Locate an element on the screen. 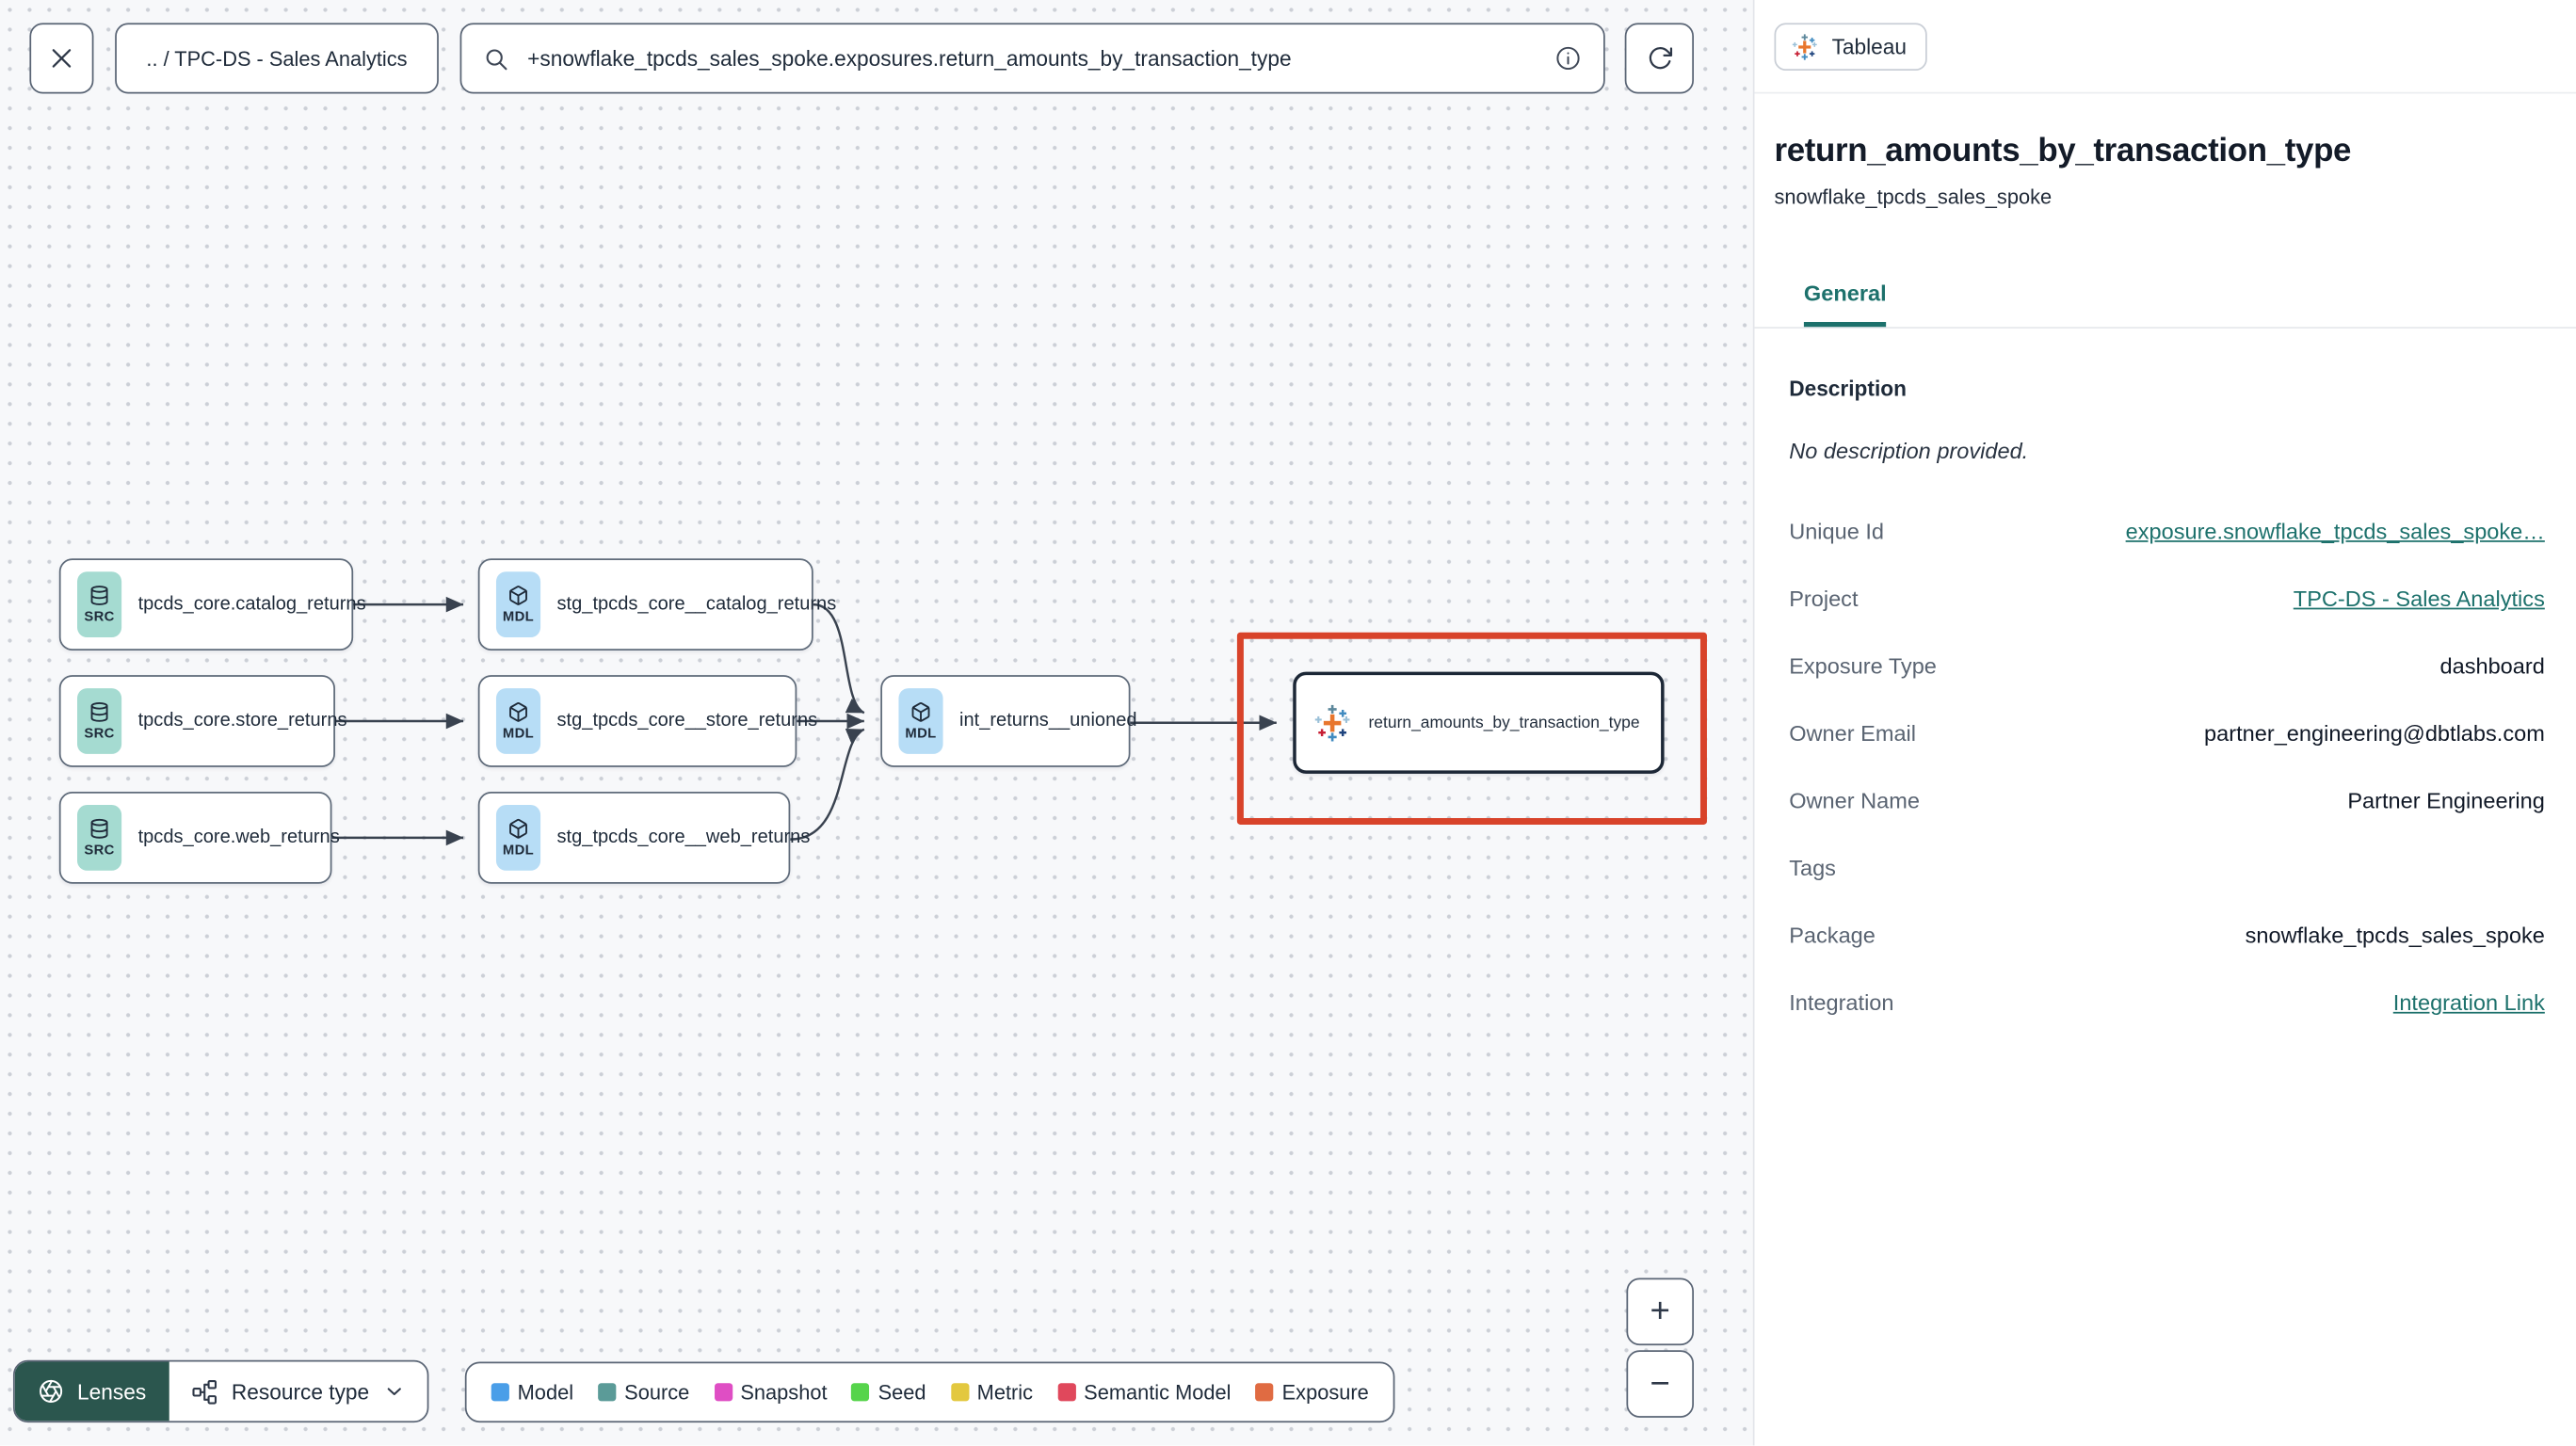 This screenshot has width=2576, height=1446. panel-tabs: General is located at coordinates (2165, 304).